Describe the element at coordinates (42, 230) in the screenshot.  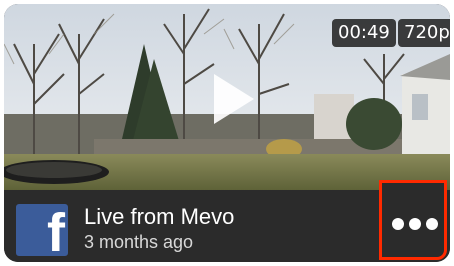
I see `facebook-icon: f` at that location.